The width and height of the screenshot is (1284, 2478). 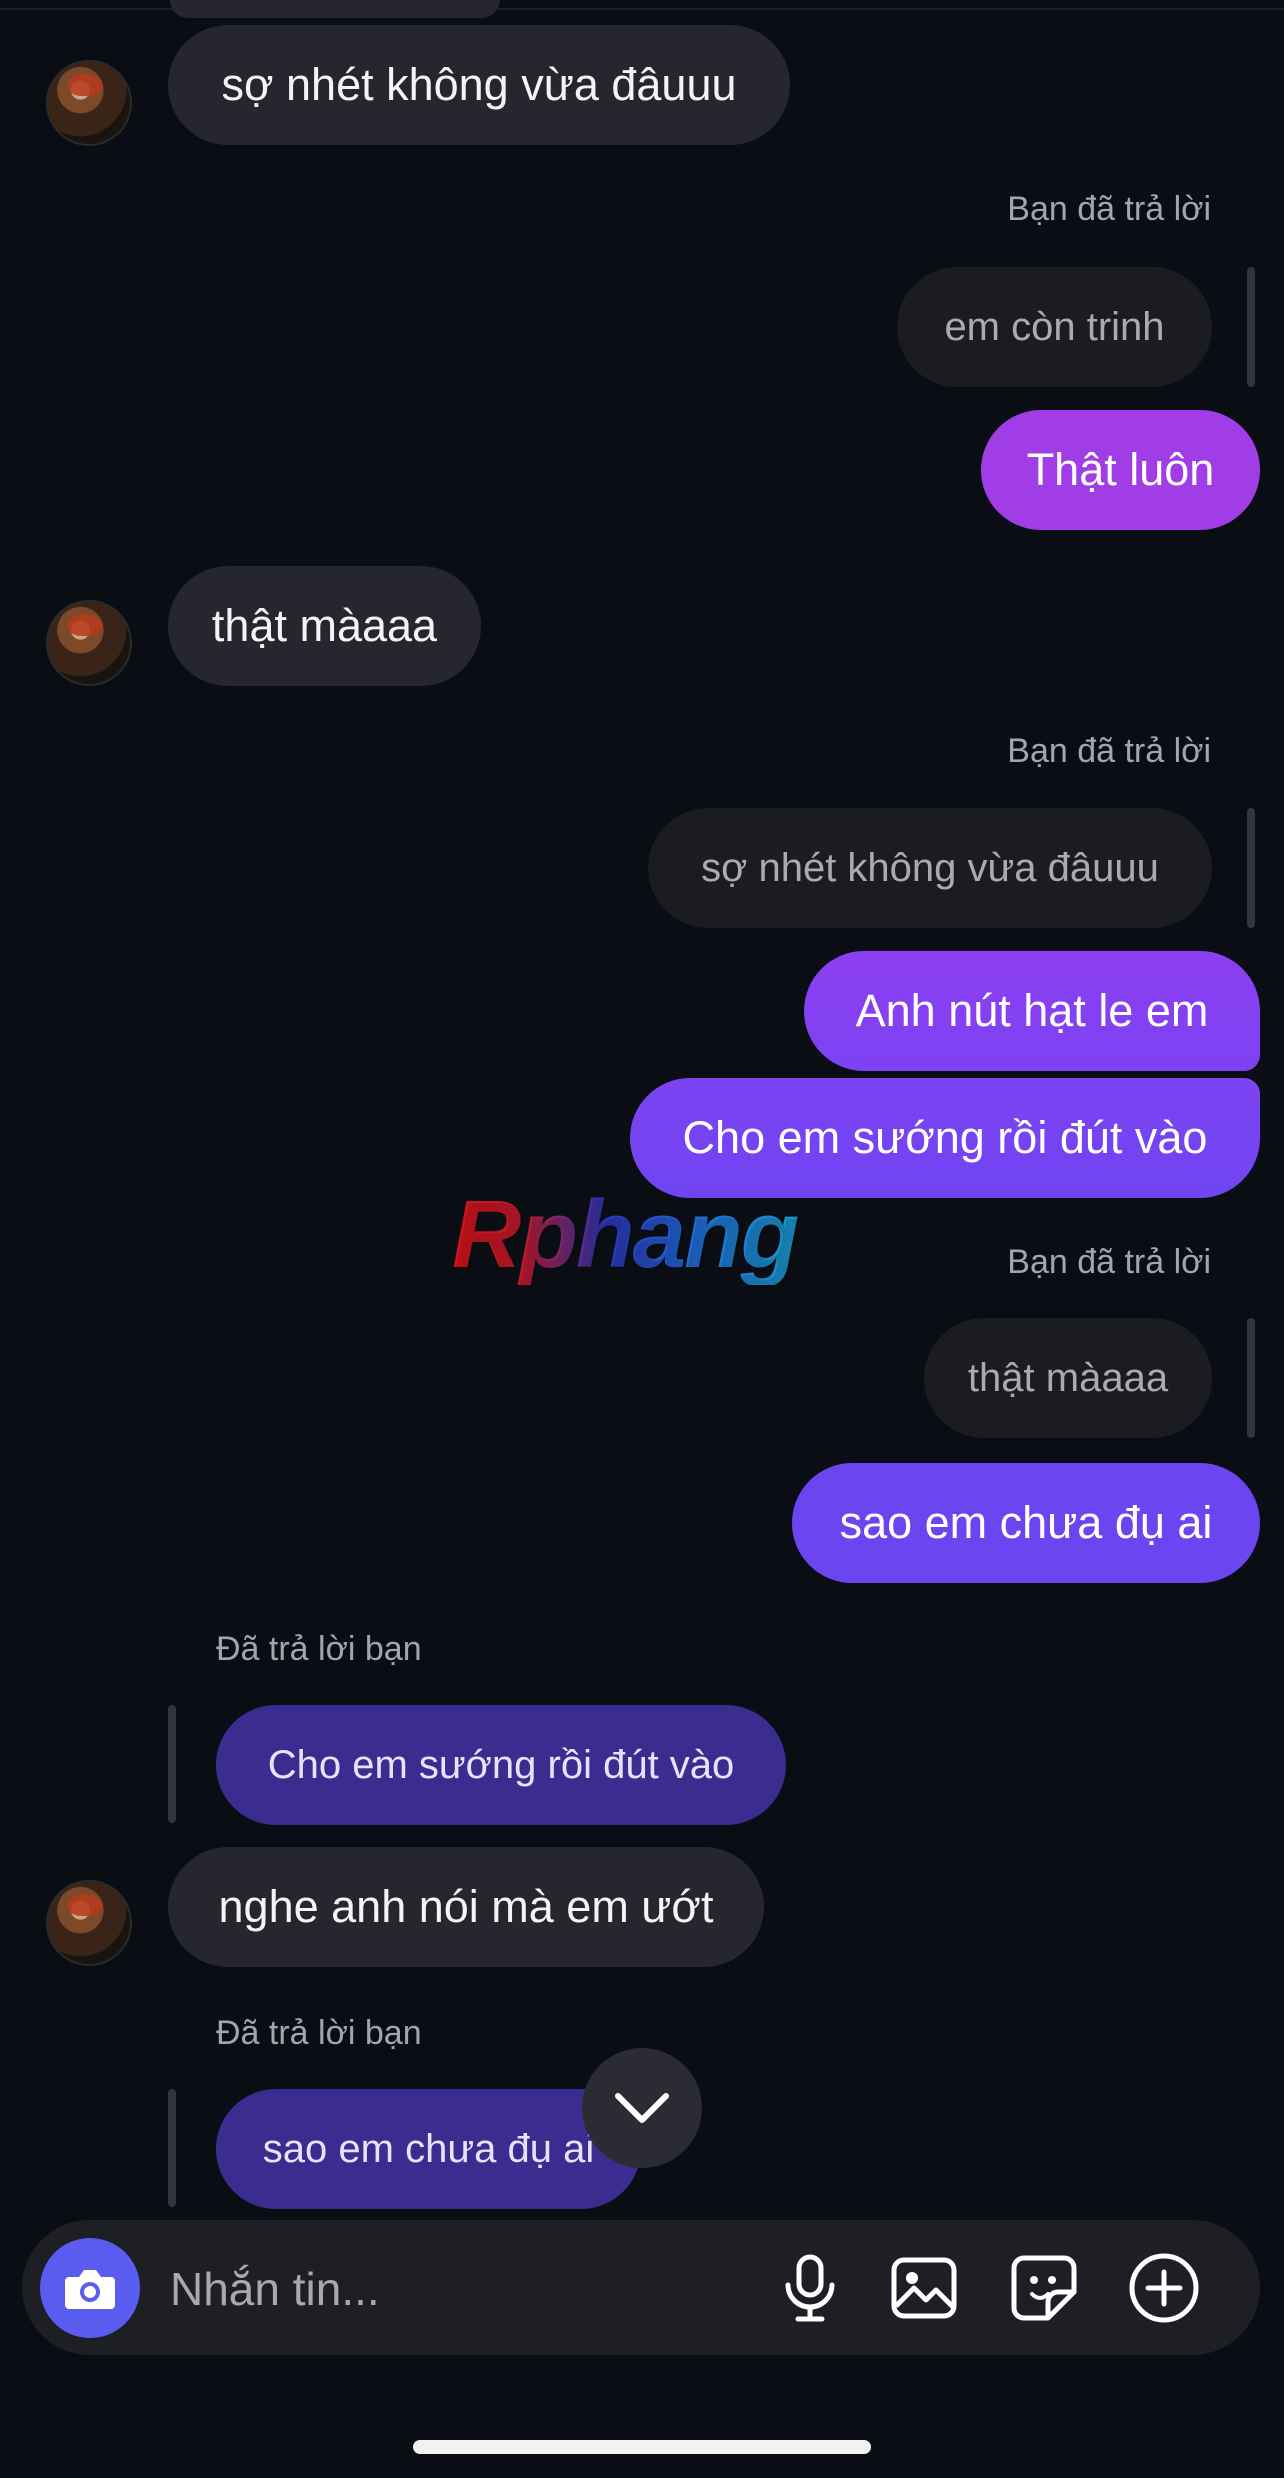 I want to click on incoming-message: sợ nhét không vừa đâuuu, so click(x=479, y=85).